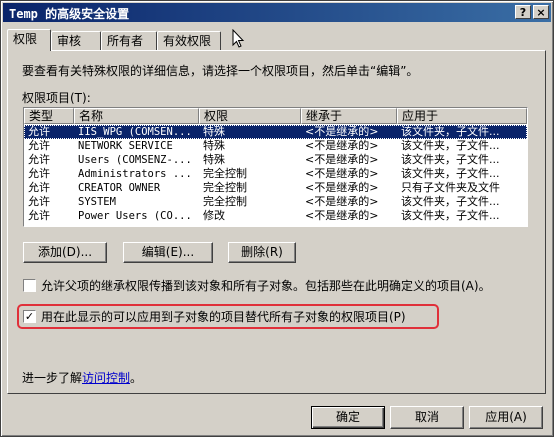 The image size is (554, 437). Describe the element at coordinates (214, 215) in the screenshot. I see `cell-perm: 修改` at that location.